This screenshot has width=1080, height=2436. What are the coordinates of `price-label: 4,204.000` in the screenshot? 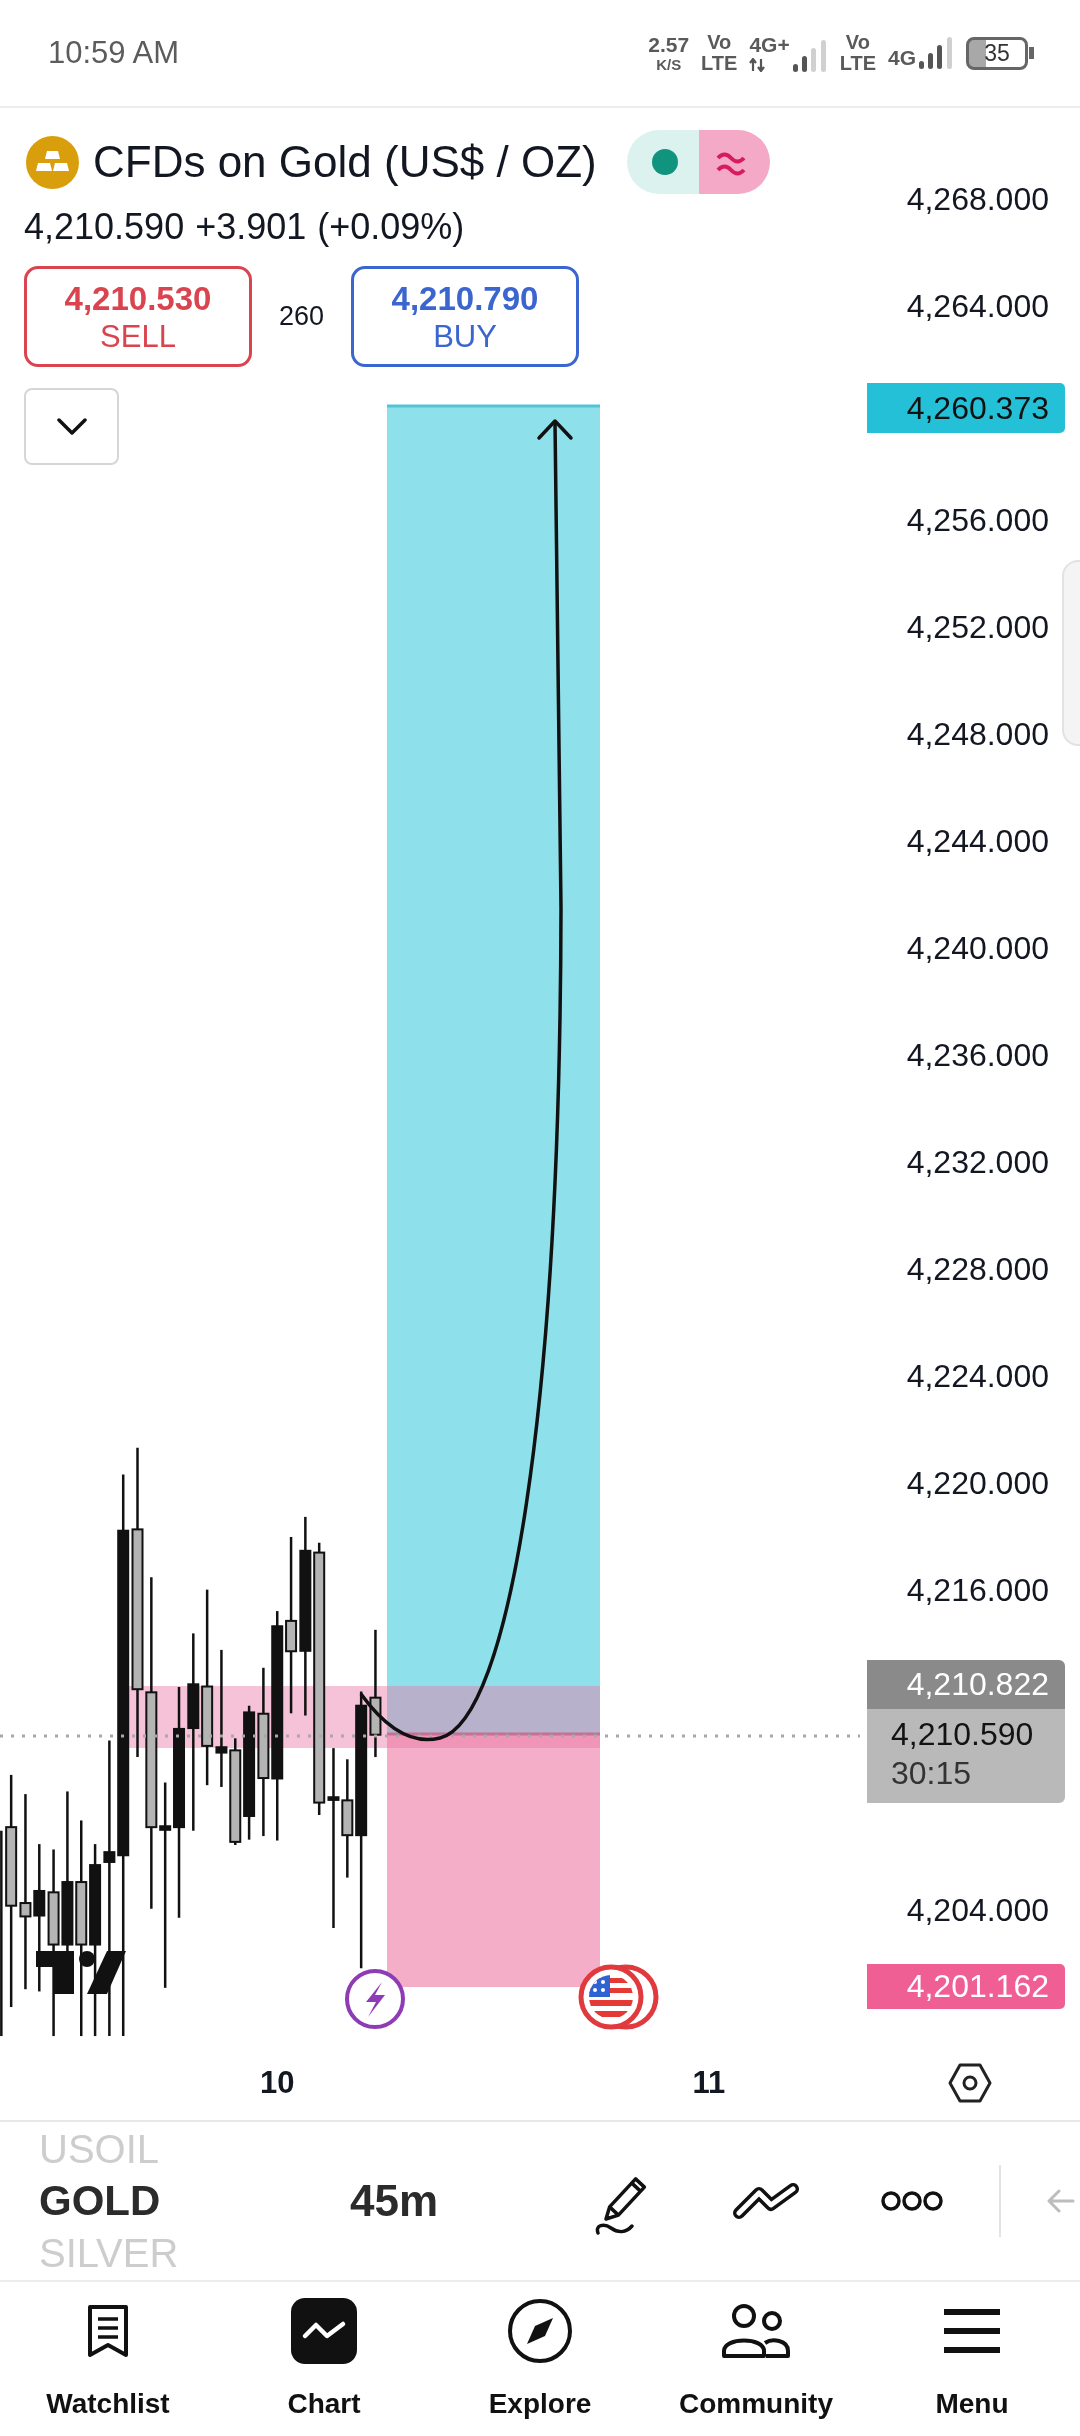 It's located at (977, 1910).